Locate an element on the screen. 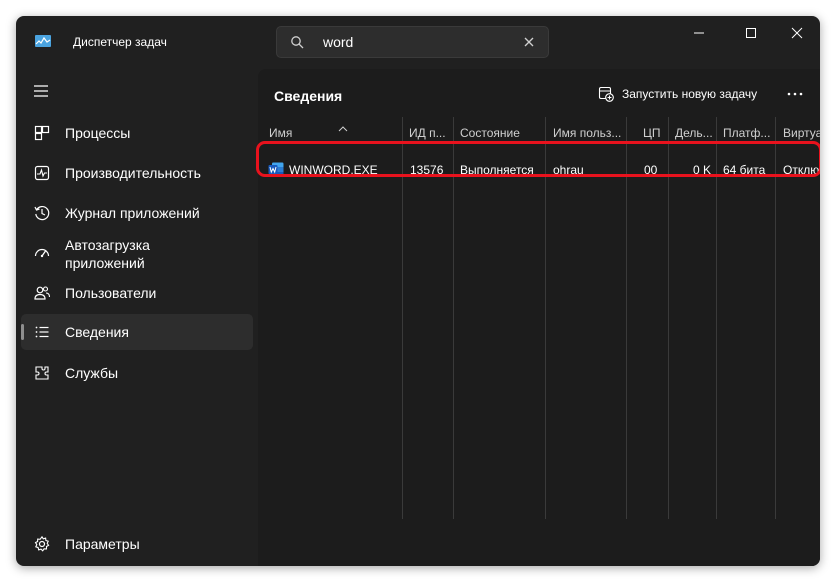 Image resolution: width=837 pixels, height=584 pixels. sidebar-item-performance: Производительность is located at coordinates (137, 173).